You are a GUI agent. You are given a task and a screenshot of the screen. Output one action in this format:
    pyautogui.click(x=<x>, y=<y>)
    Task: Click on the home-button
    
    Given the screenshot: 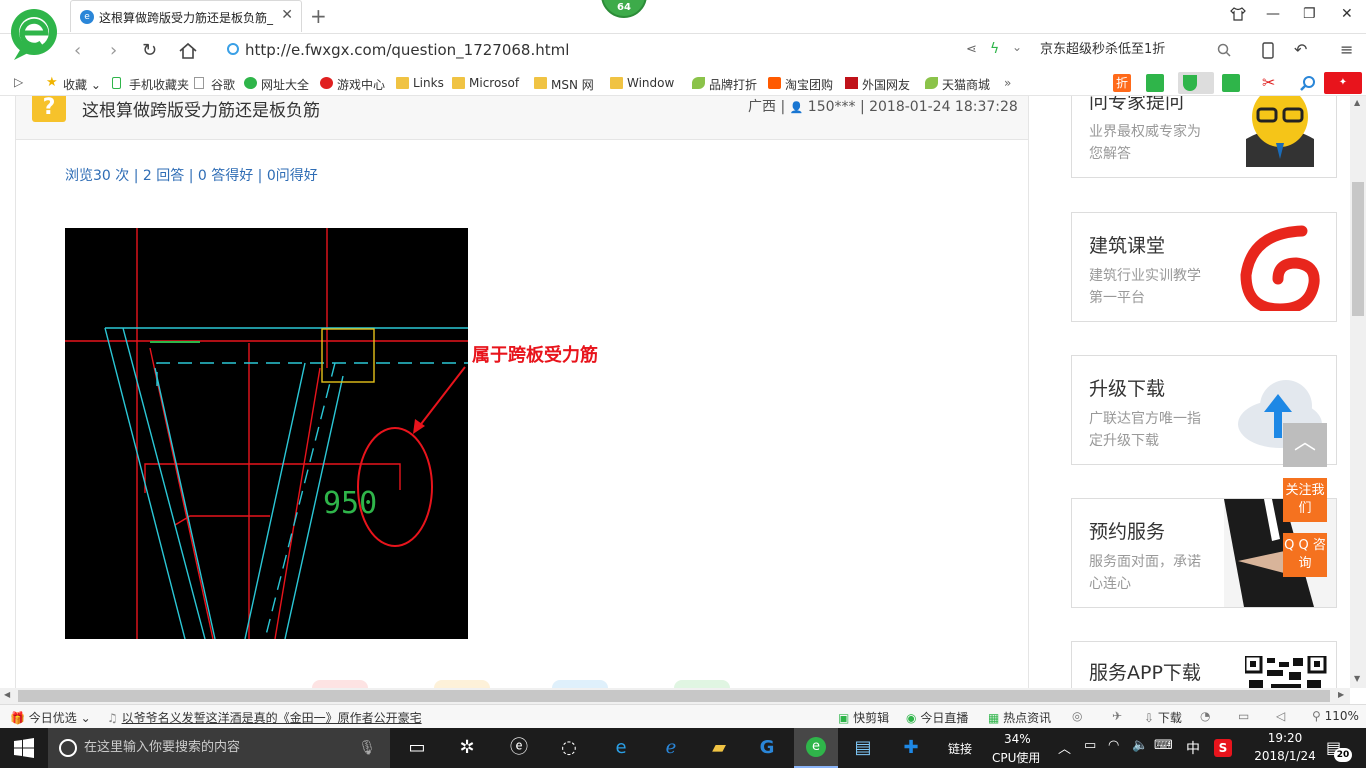 What is the action you would take?
    pyautogui.click(x=188, y=51)
    